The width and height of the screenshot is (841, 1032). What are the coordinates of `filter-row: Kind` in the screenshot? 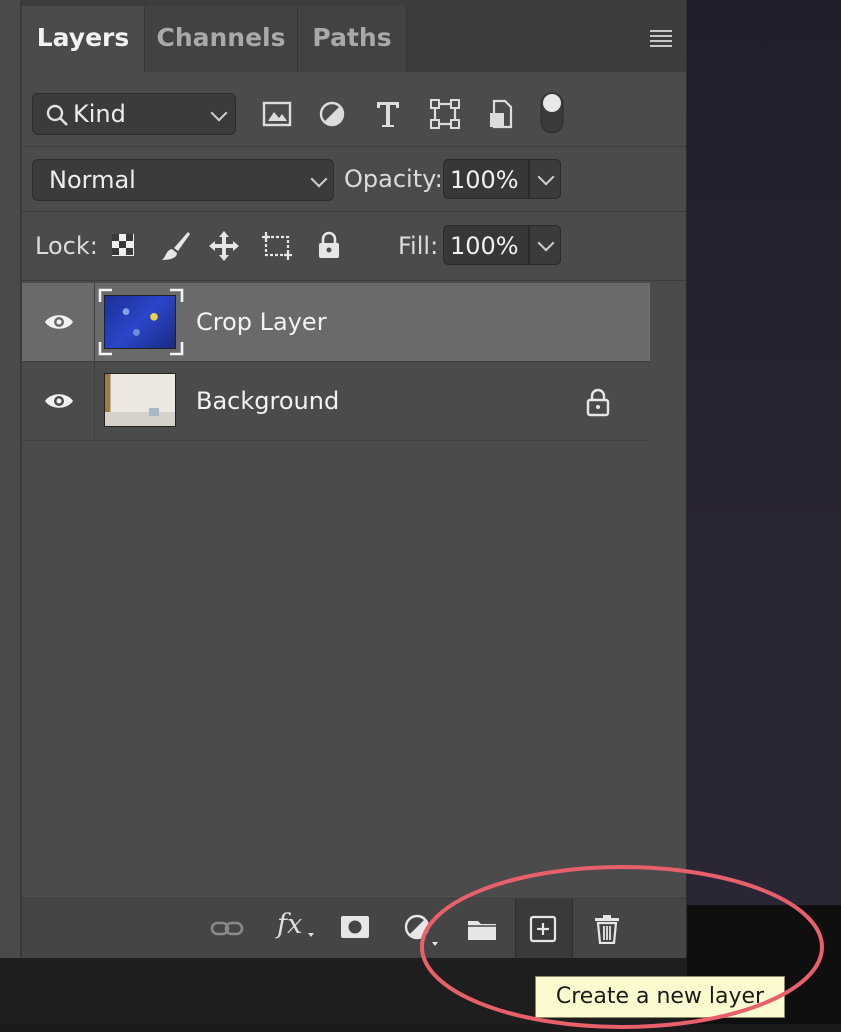 It's located at (354, 109).